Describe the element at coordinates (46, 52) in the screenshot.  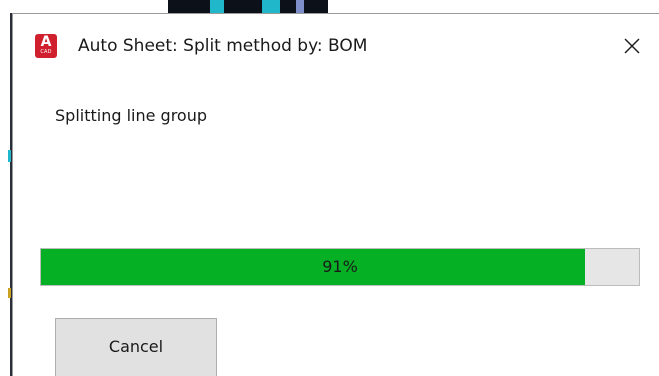
I see `app-icon-sublabel: CAD` at that location.